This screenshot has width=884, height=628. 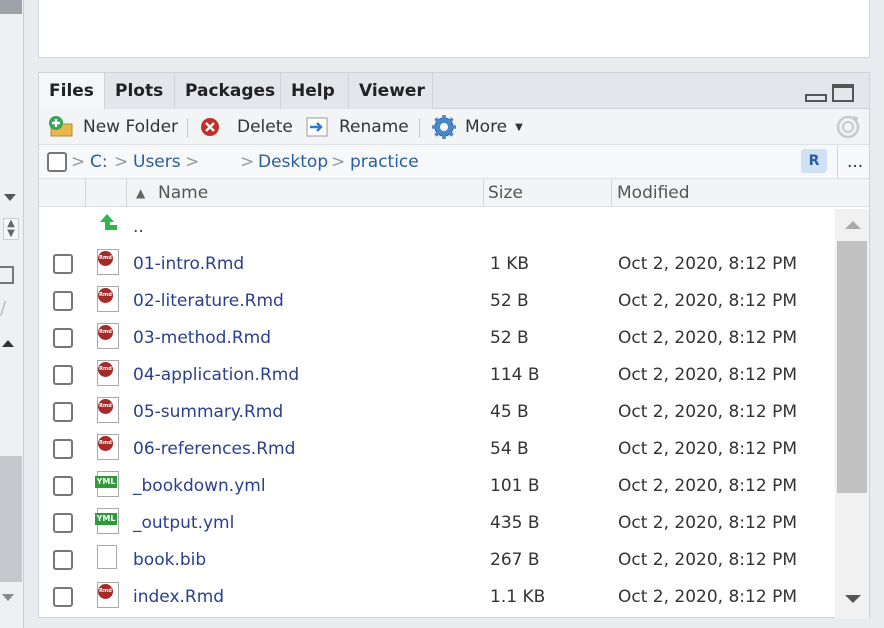 What do you see at coordinates (11, 519) in the screenshot?
I see `left-scrollbar-thumb` at bounding box center [11, 519].